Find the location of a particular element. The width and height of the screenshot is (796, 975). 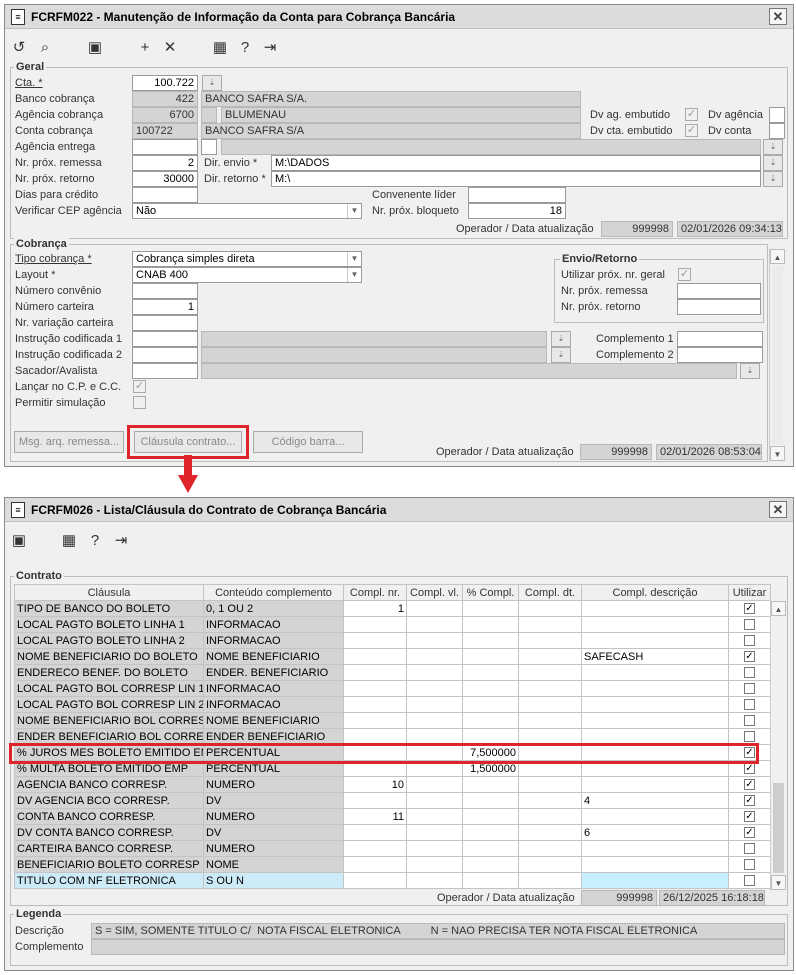

exit-icon: ⇥ is located at coordinates (121, 541).